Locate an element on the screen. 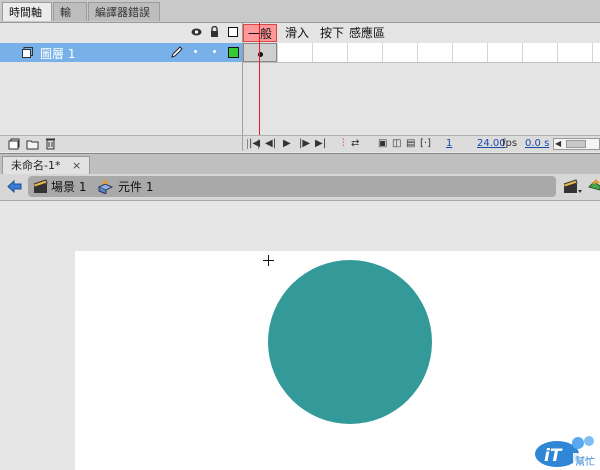  circle-shape is located at coordinates (350, 342).